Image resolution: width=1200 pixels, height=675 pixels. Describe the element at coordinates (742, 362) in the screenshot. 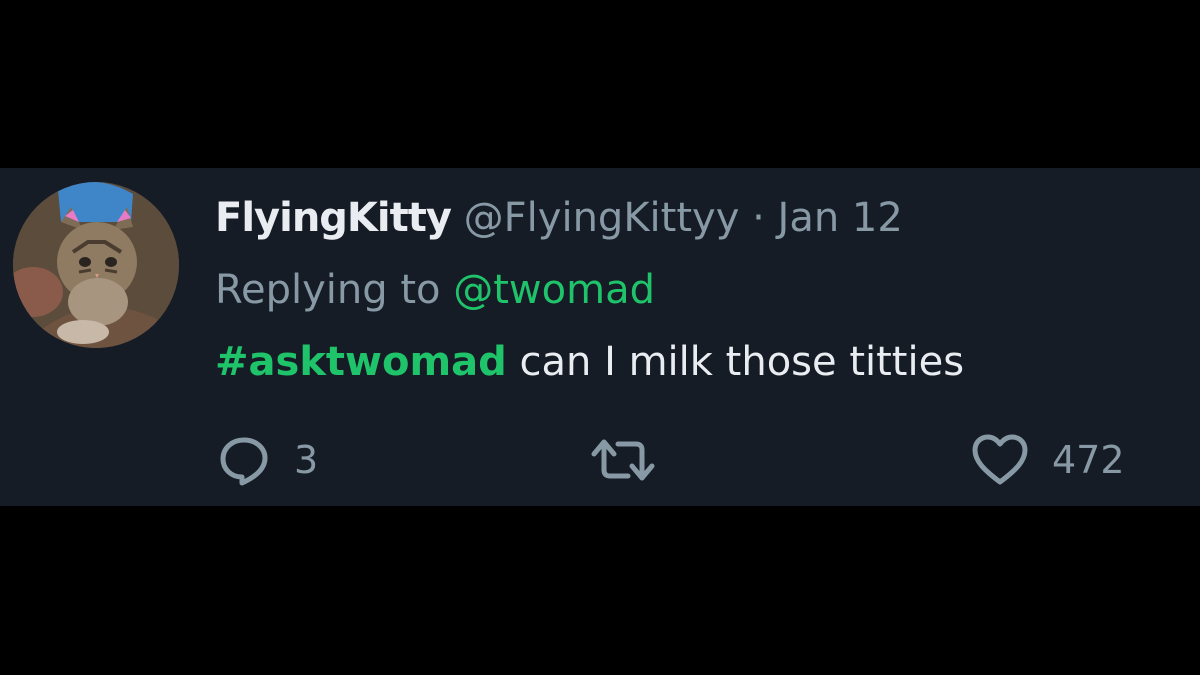

I see `tweet-text: can I milk those titties` at that location.